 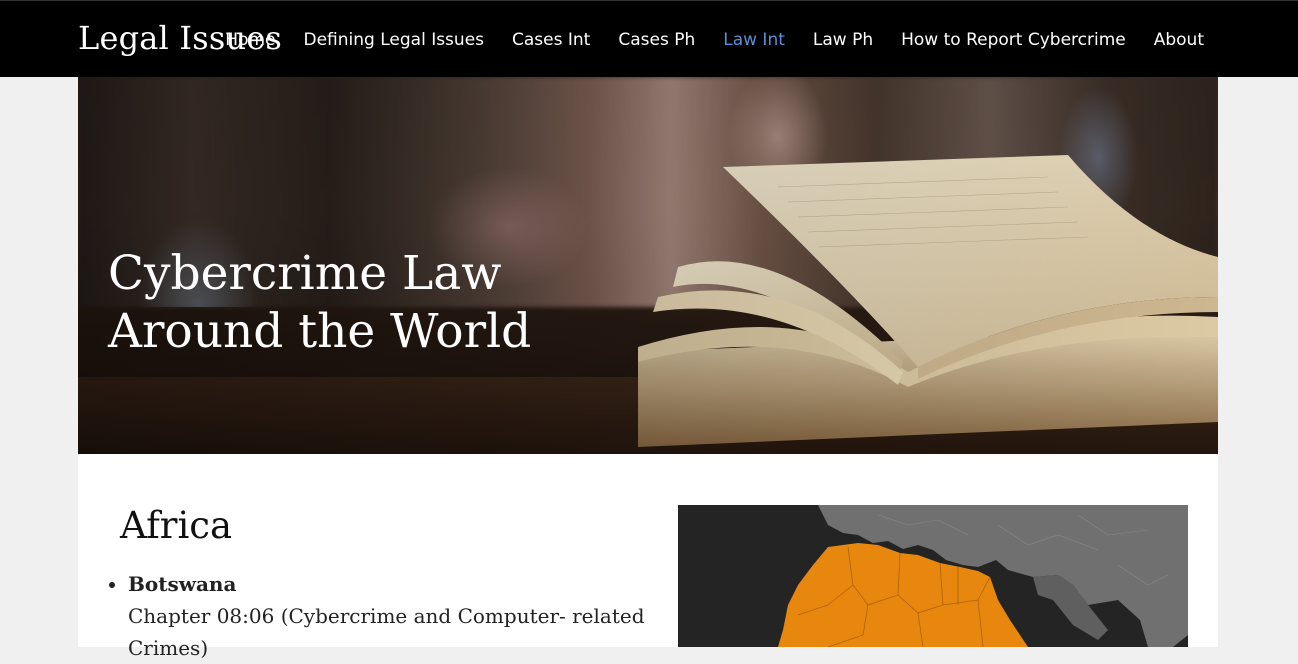 What do you see at coordinates (182, 584) in the screenshot?
I see `country-name: Botswana` at bounding box center [182, 584].